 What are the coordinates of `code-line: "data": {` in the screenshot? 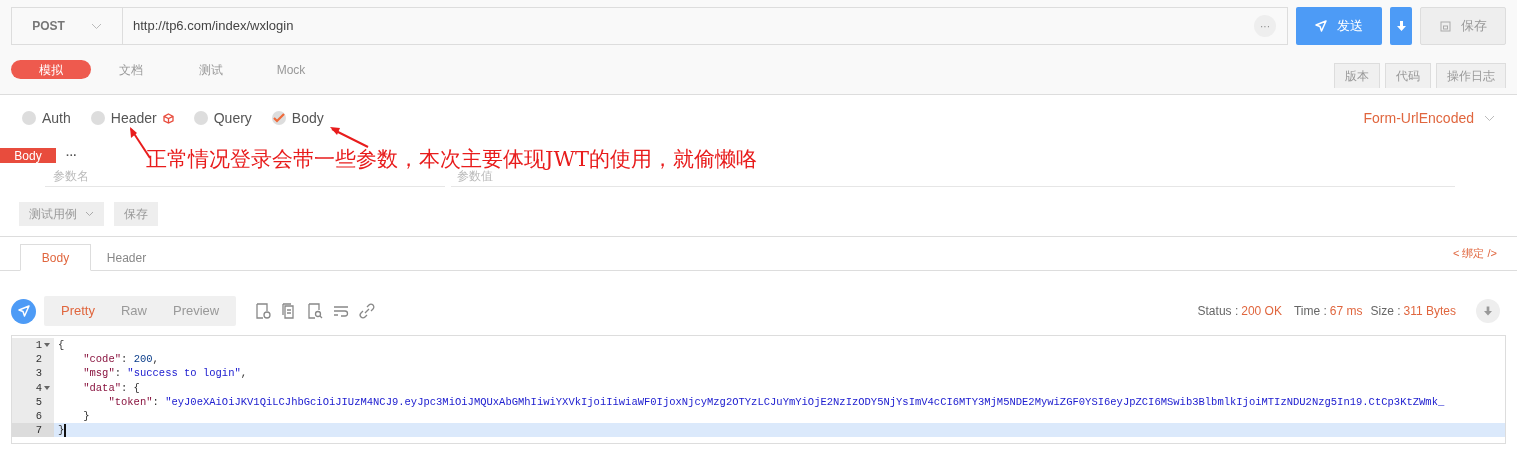 It's located at (111, 387).